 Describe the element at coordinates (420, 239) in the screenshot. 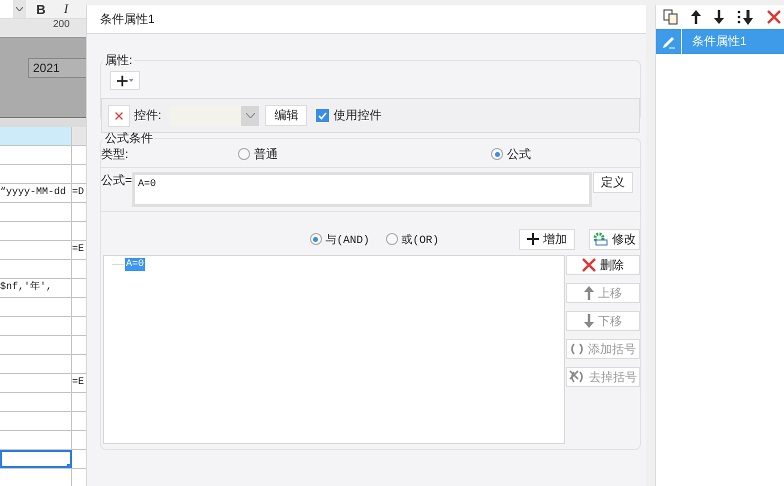

I see `radio-label: 或(OR)` at that location.